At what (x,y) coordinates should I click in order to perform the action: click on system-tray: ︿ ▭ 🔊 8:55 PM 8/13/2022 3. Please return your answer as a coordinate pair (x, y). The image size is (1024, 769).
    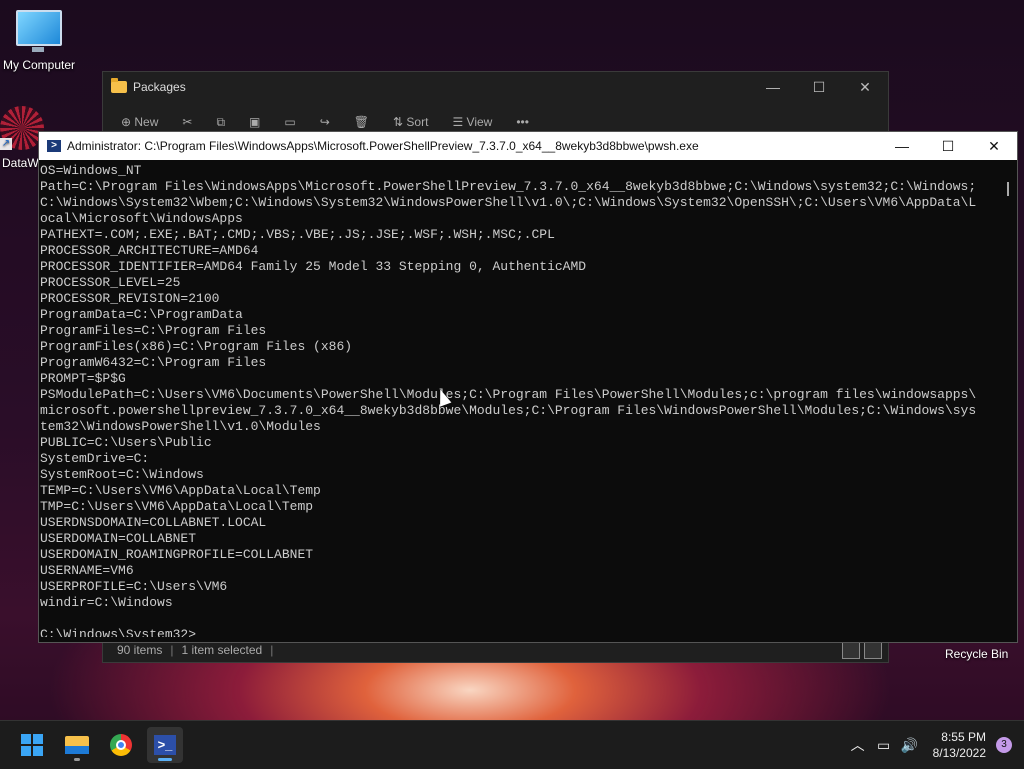
    Looking at the image, I should click on (935, 745).